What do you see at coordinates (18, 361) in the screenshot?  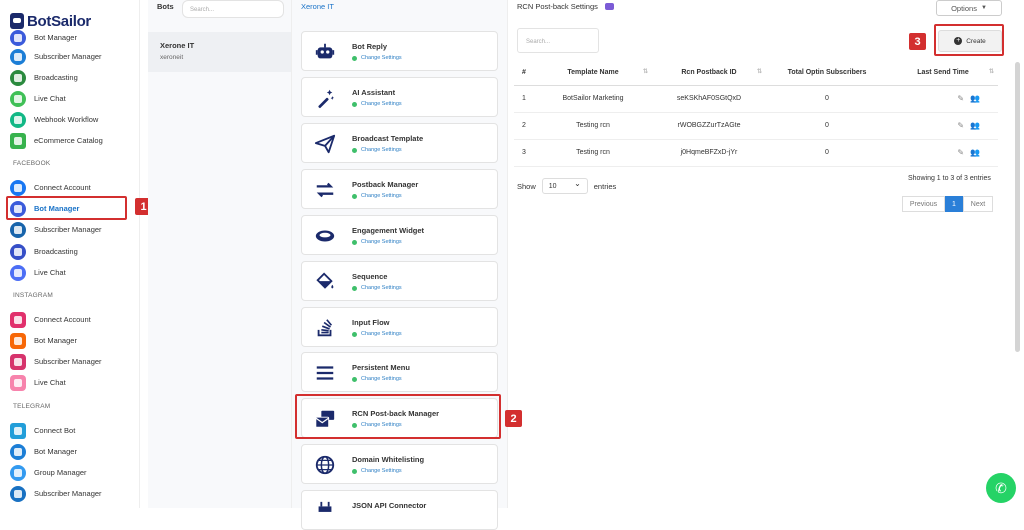 I see `users-icon` at bounding box center [18, 361].